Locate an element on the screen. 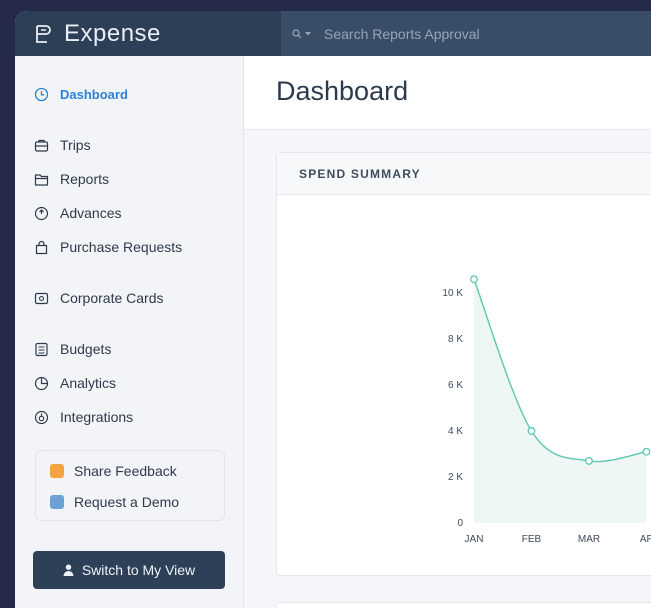 This screenshot has height=608, width=651. sidebar-item-corporate-cards: Corporate Cards is located at coordinates (99, 298).